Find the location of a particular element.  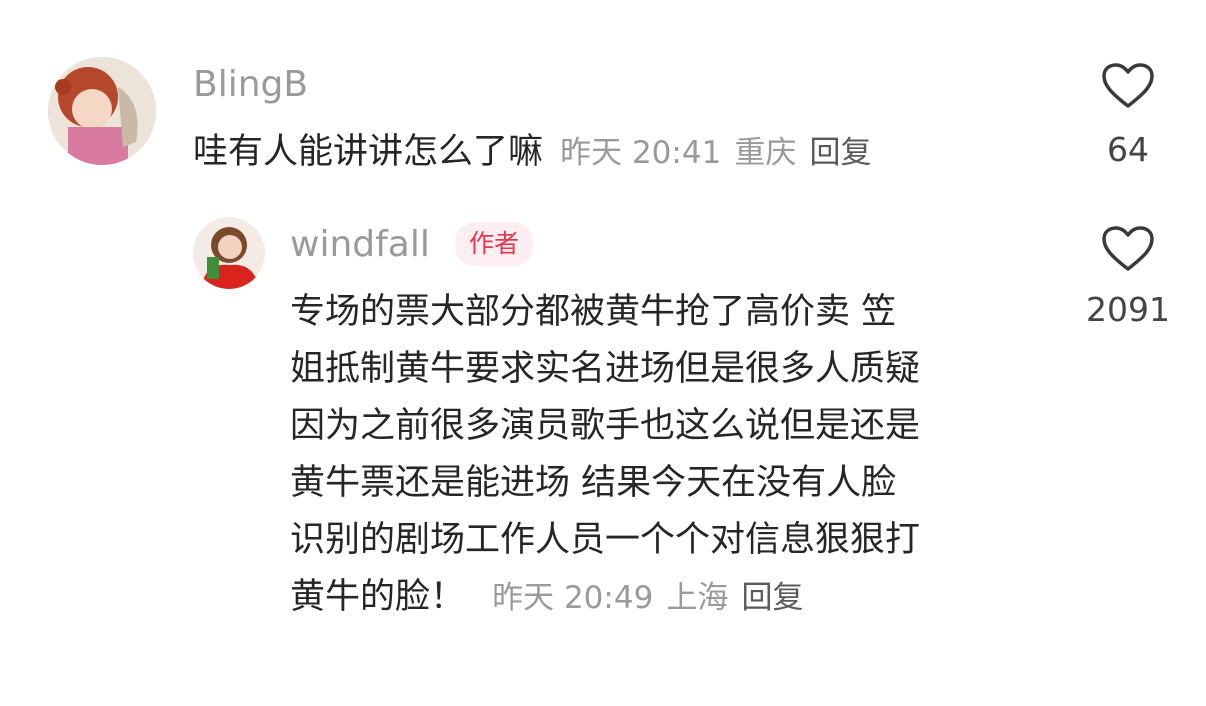

author-badge: 作者 is located at coordinates (494, 244).